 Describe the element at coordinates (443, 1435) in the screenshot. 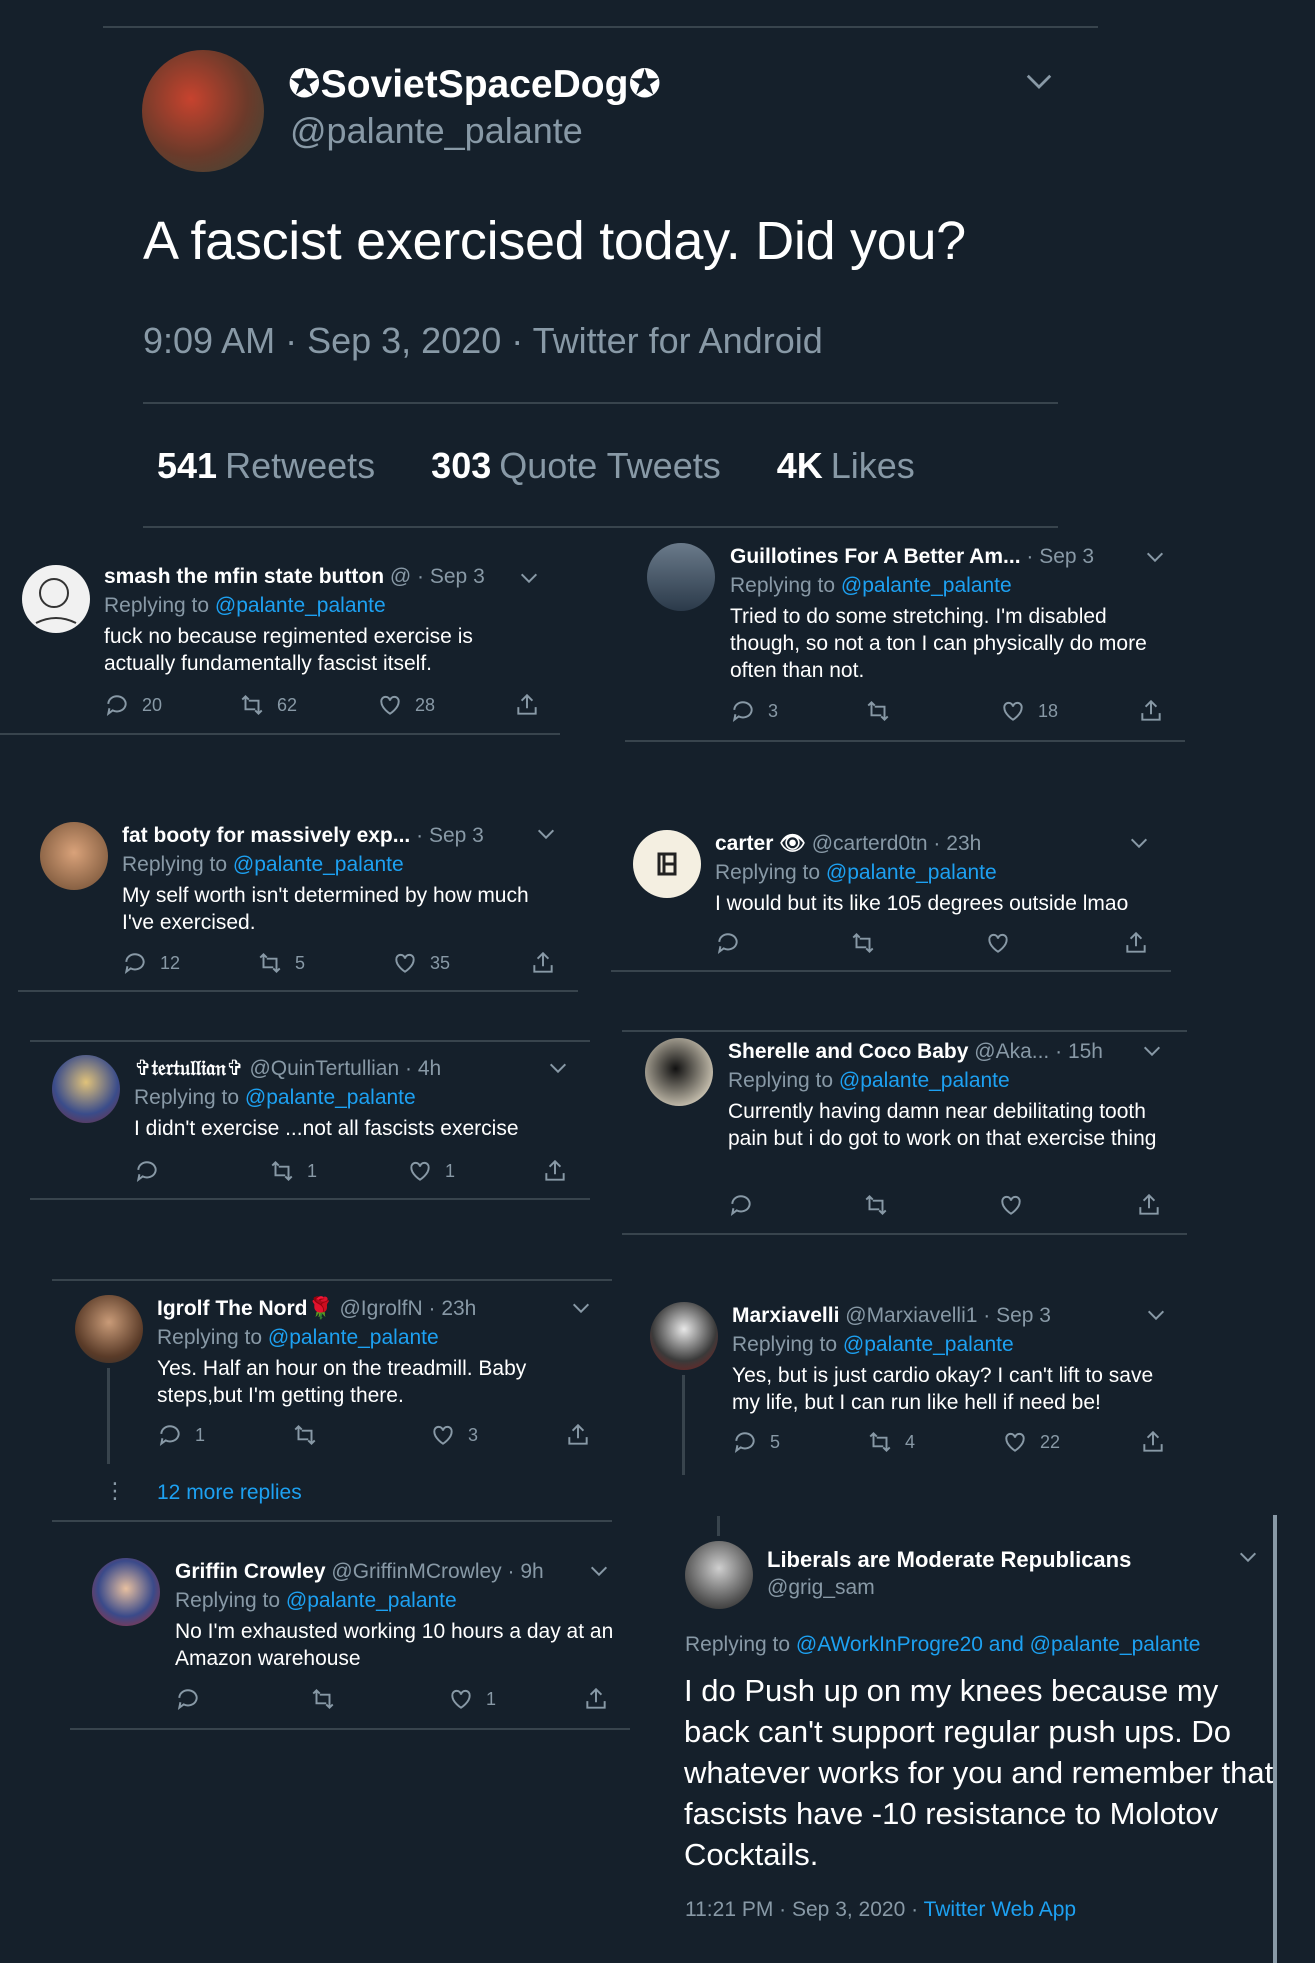

I see `heart-icon` at that location.